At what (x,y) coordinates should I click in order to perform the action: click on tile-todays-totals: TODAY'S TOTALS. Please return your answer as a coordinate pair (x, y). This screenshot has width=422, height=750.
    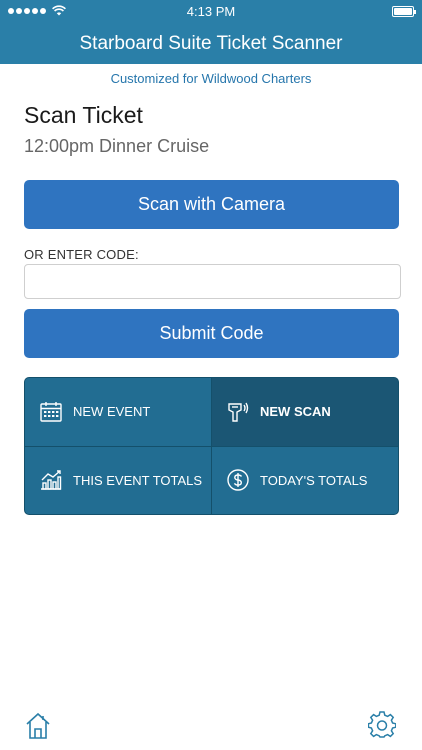
    Looking at the image, I should click on (305, 480).